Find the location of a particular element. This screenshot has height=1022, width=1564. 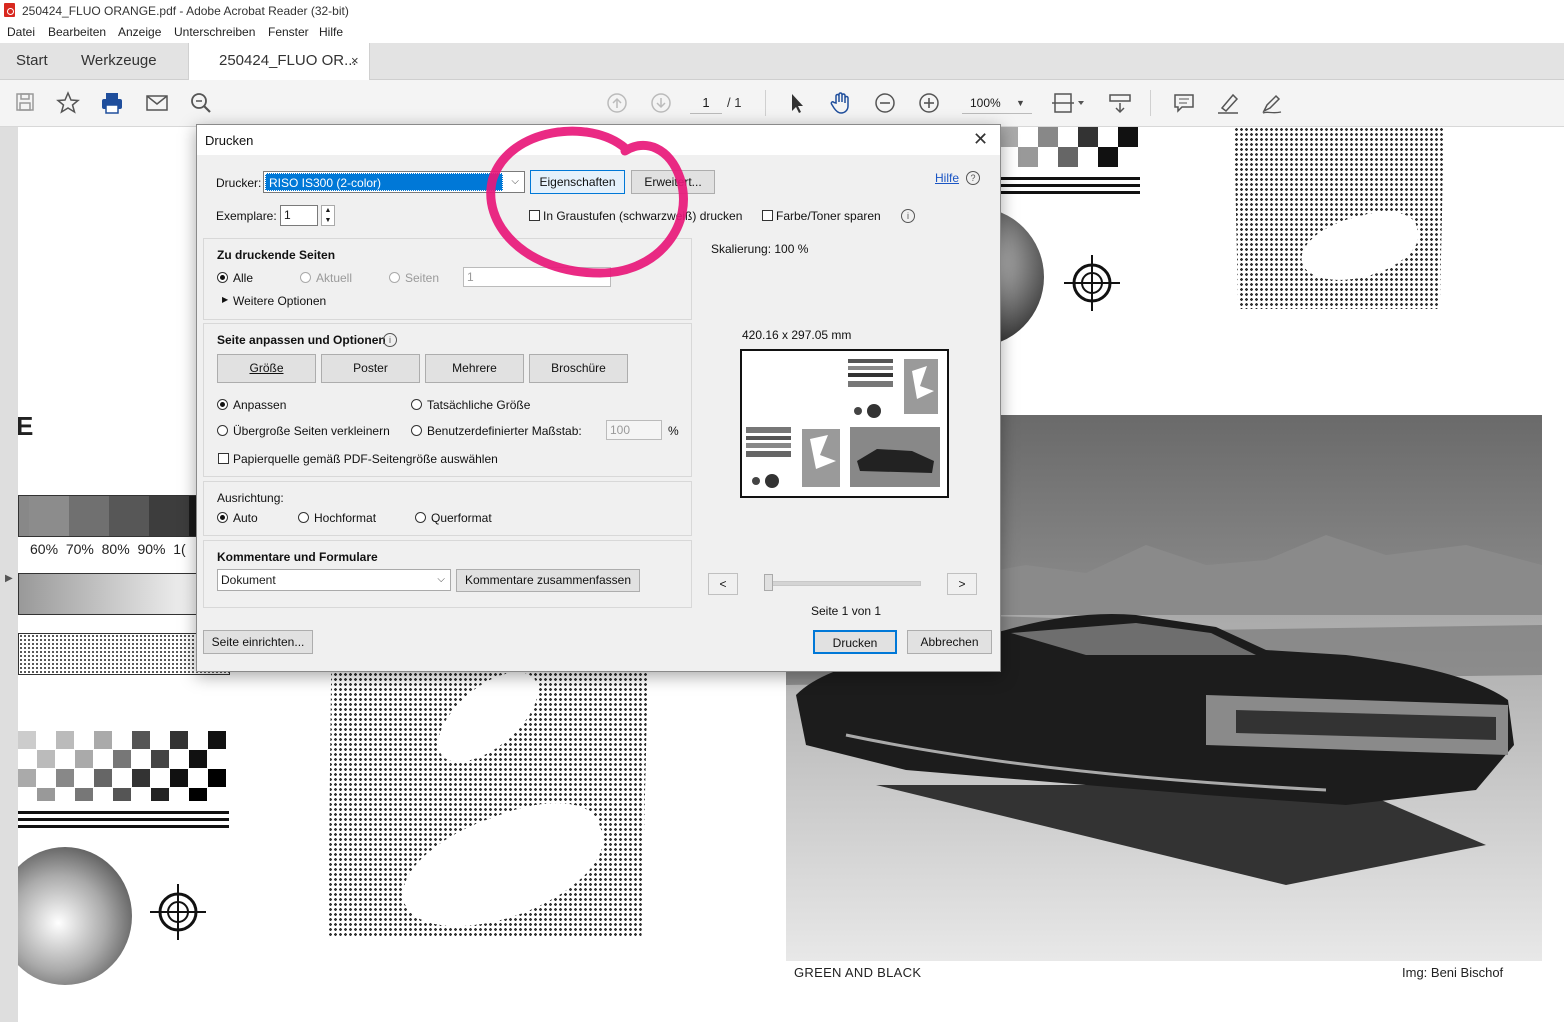

chevron-down-icon: ⌵ is located at coordinates (441, 579).